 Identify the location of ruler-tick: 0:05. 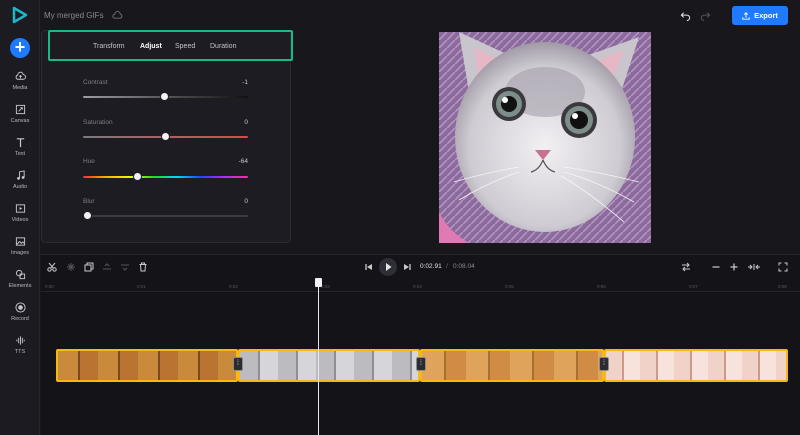
(509, 286).